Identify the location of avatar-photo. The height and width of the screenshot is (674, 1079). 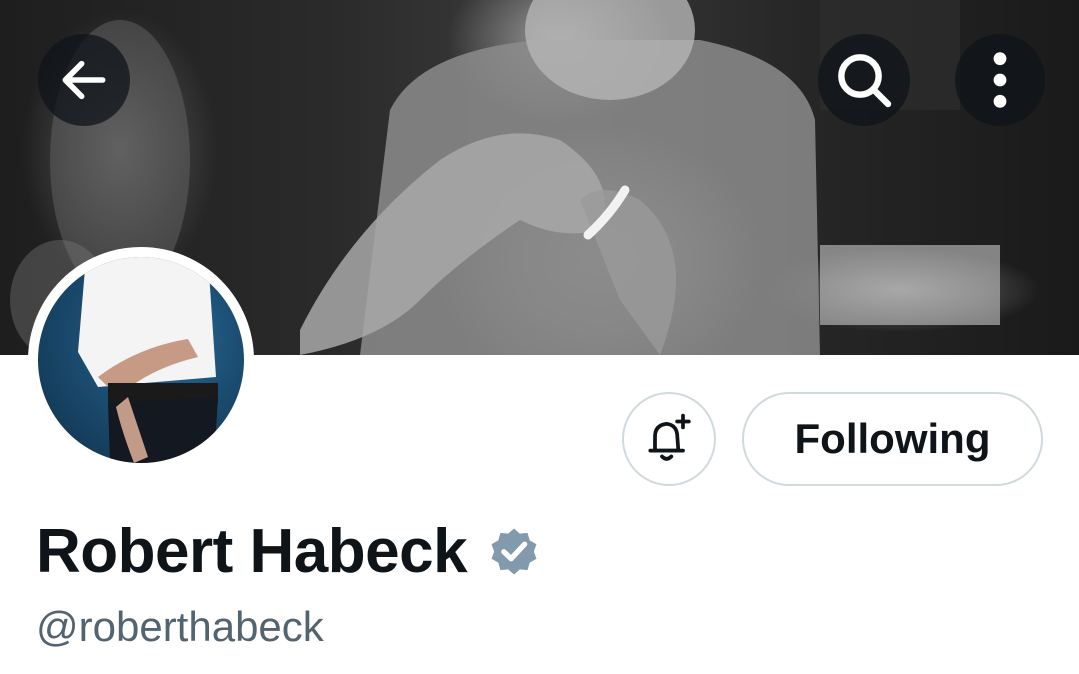
(141, 360).